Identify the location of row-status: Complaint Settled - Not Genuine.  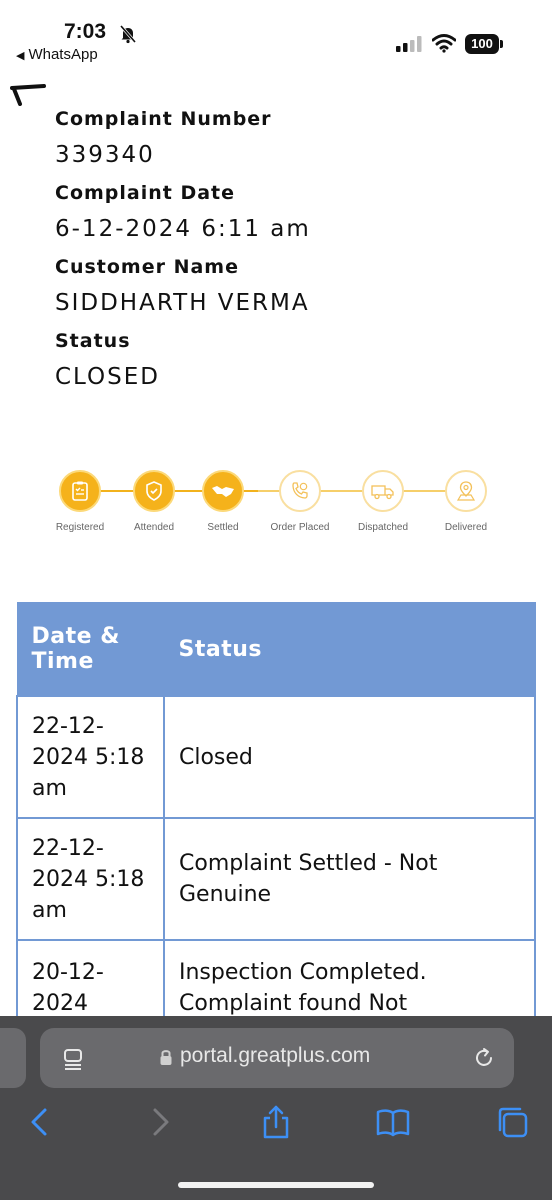
(349, 879).